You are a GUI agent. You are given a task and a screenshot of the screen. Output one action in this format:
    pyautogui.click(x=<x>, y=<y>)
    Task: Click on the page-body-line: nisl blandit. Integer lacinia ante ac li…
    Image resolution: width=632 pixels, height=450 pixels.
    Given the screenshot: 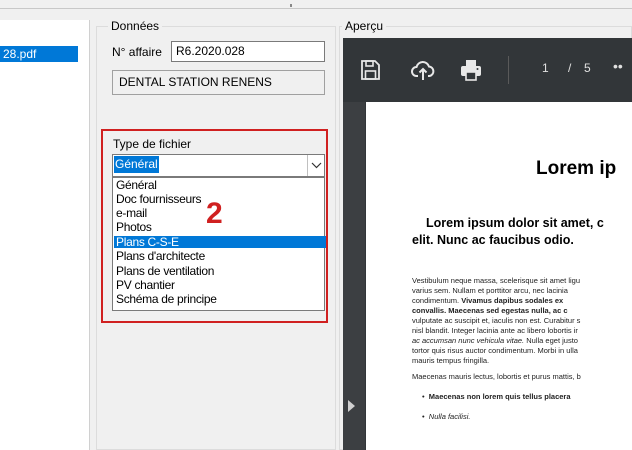 What is the action you would take?
    pyautogui.click(x=495, y=330)
    